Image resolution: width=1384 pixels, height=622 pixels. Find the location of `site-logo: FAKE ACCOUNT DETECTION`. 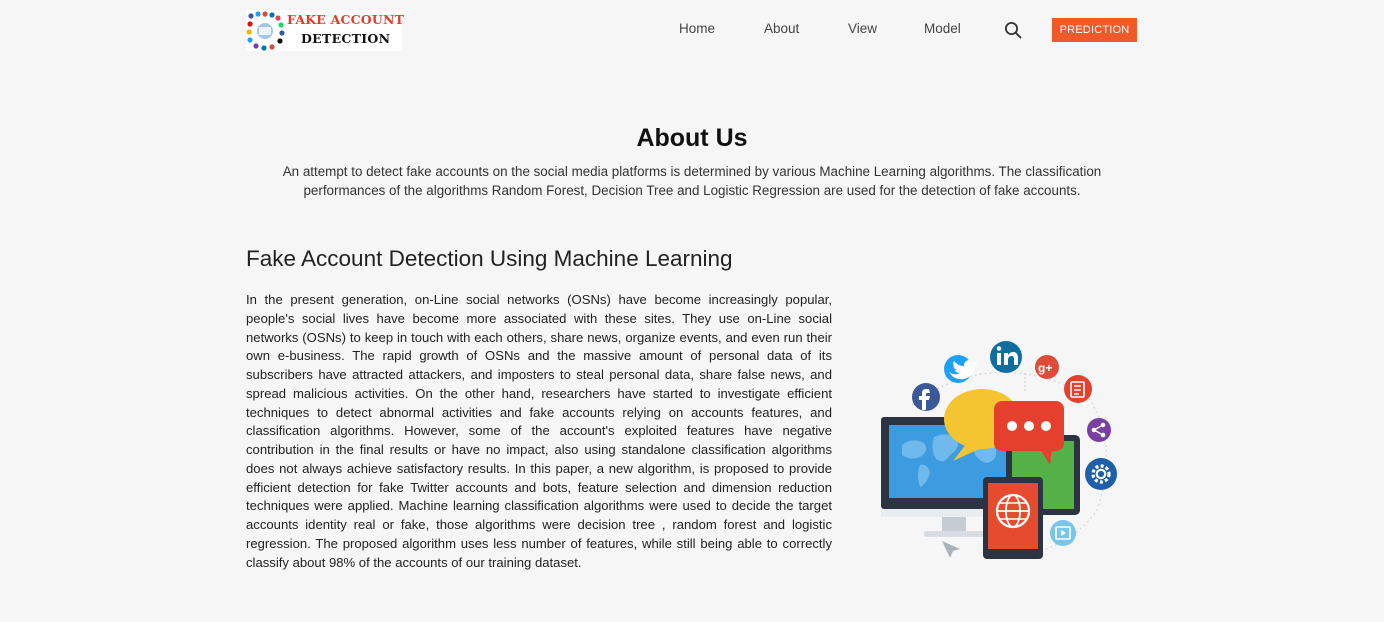

site-logo: FAKE ACCOUNT DETECTION is located at coordinates (325, 30).